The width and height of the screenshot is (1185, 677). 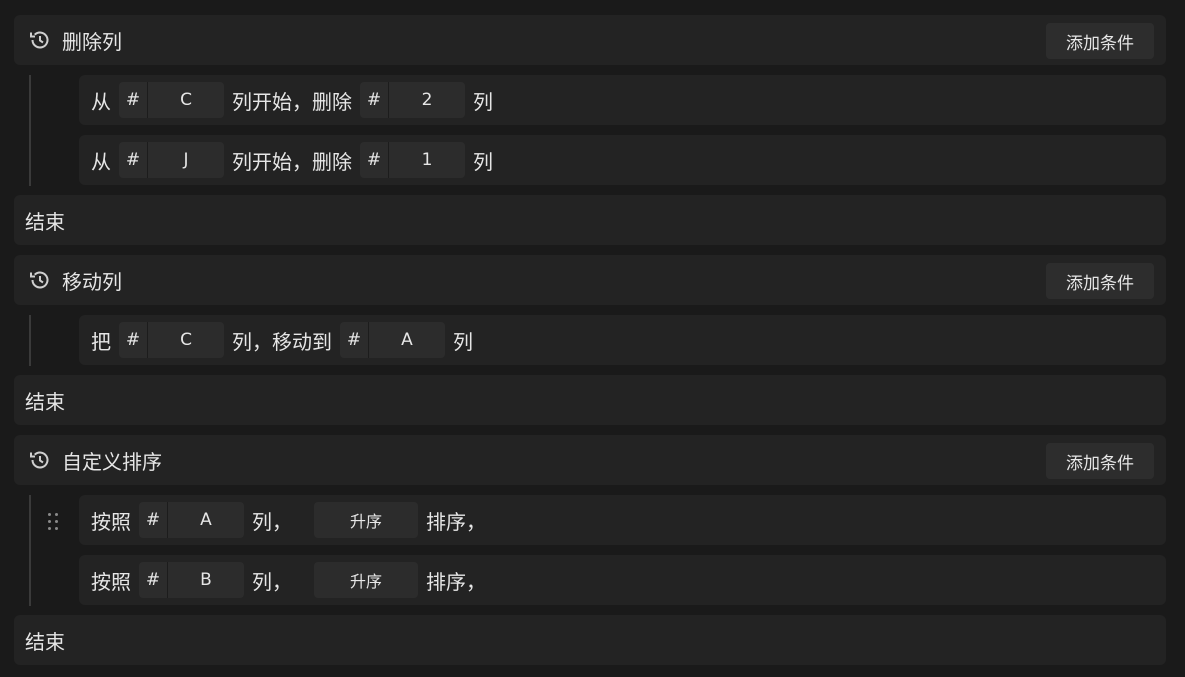 What do you see at coordinates (392, 340) in the screenshot?
I see `to-column-field: # A` at bounding box center [392, 340].